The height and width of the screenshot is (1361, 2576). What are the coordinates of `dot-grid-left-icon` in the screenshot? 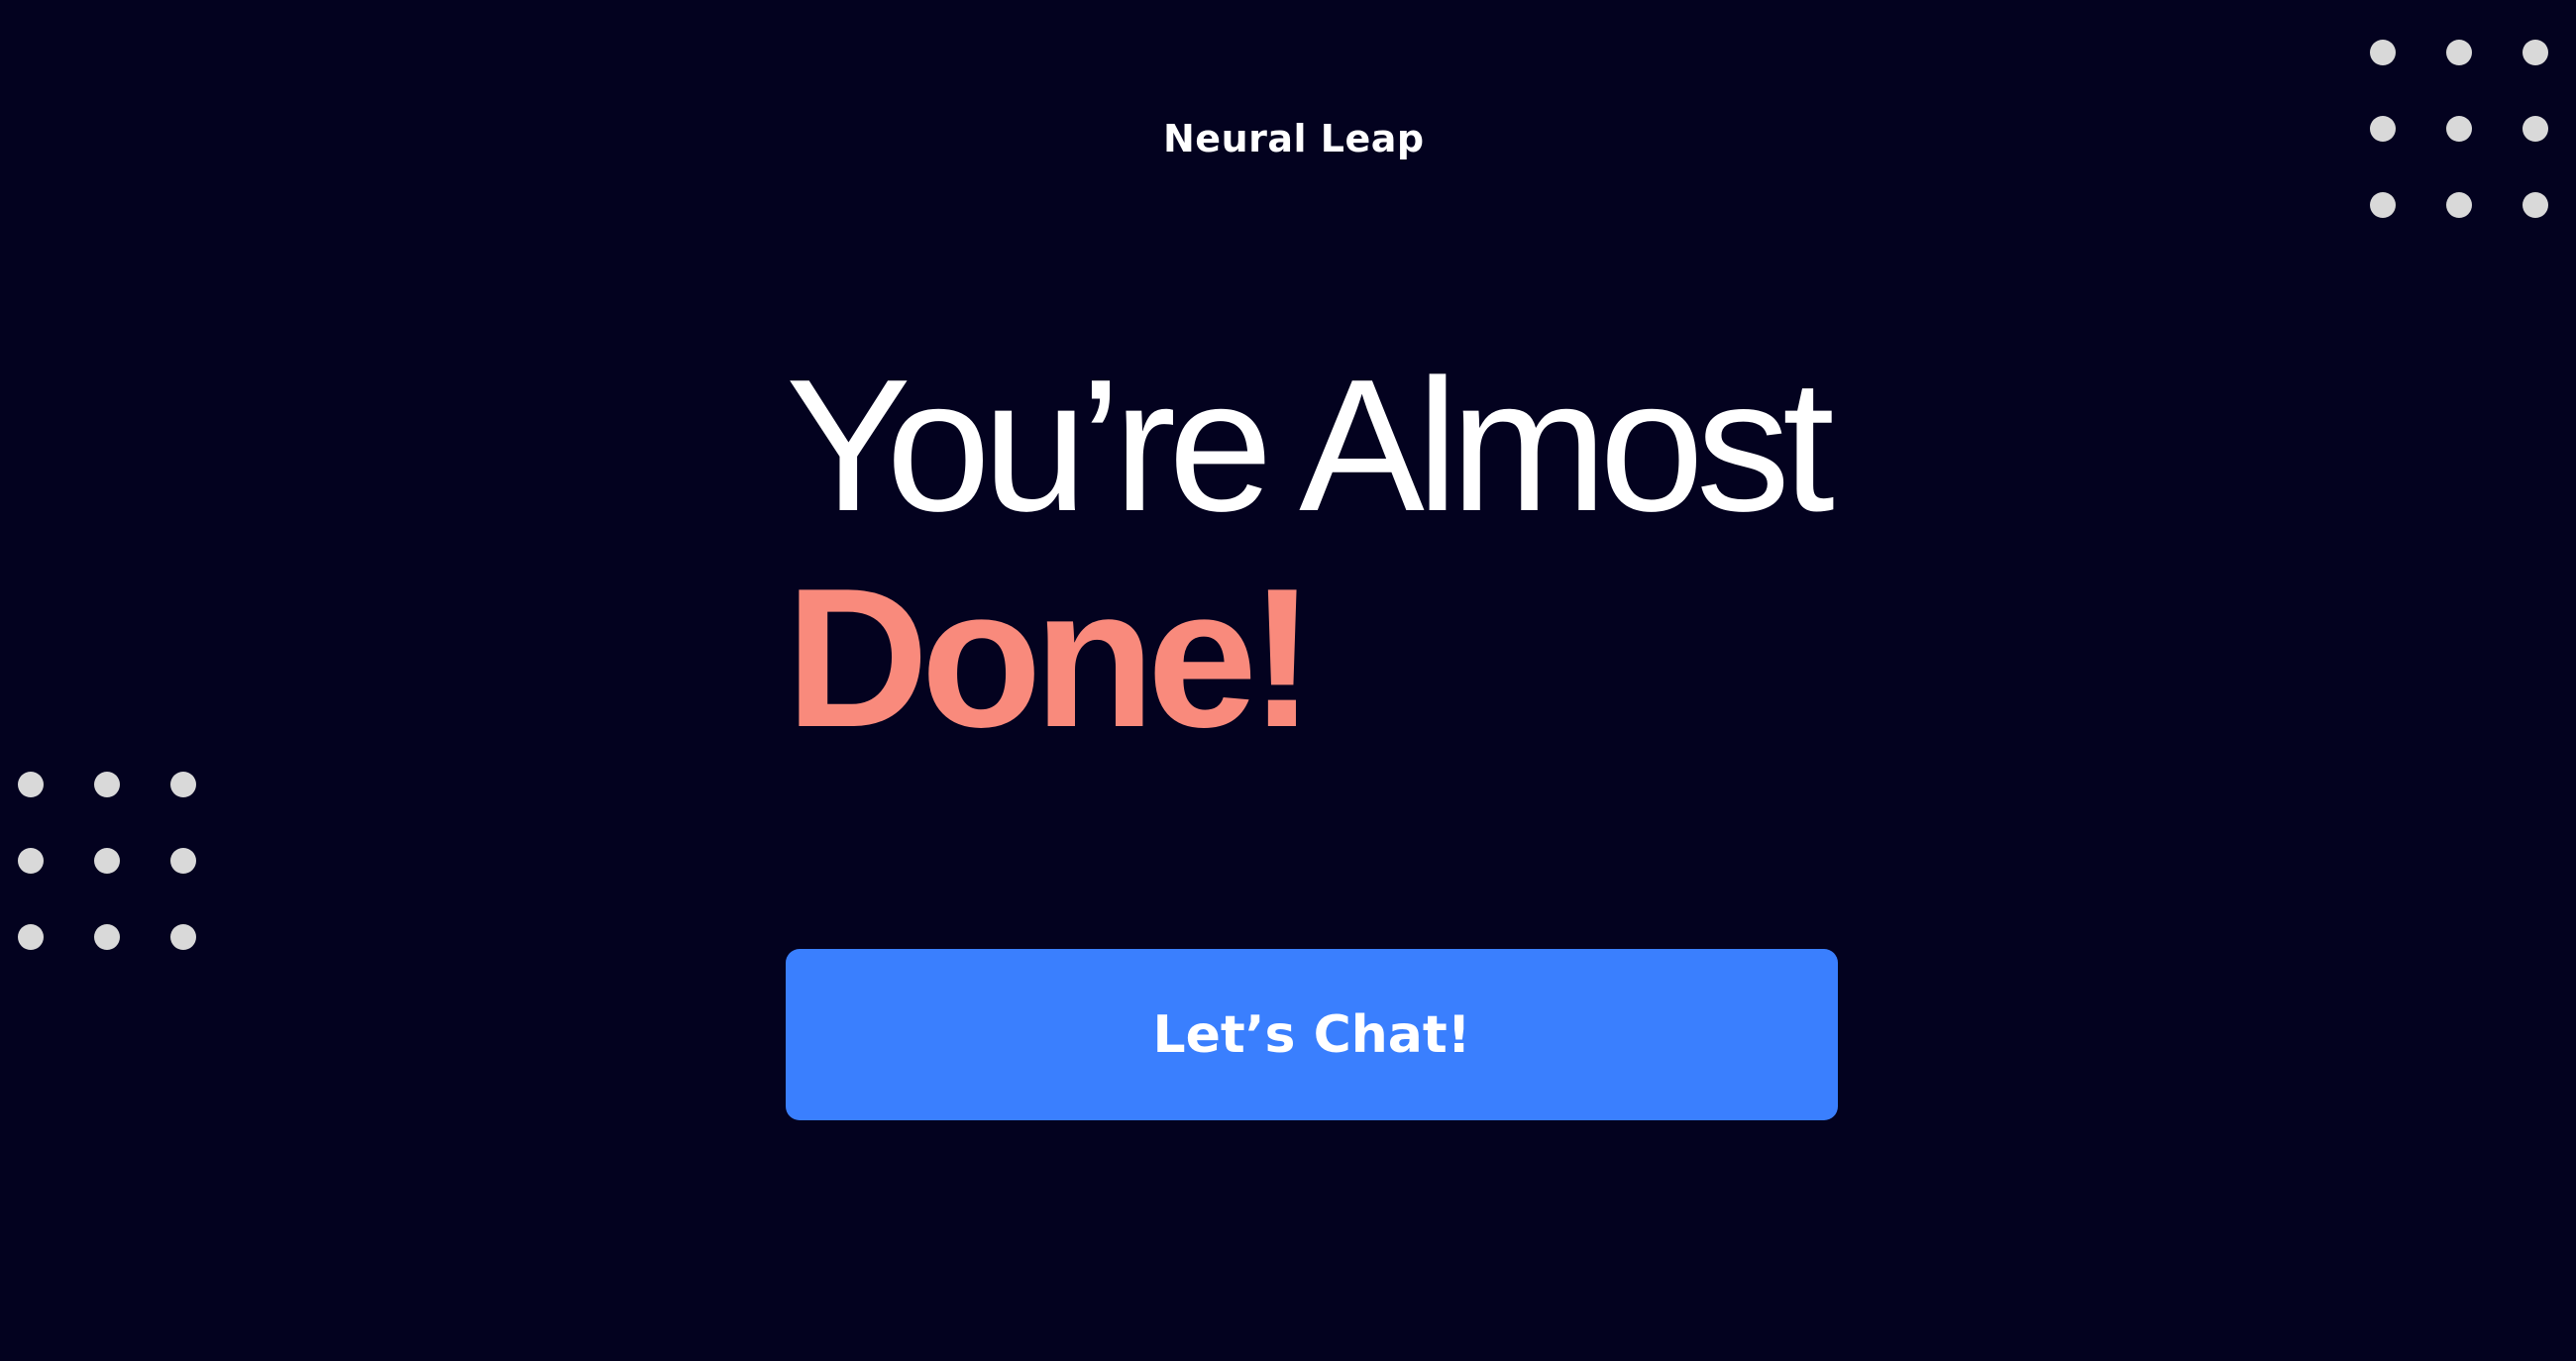 It's located at (107, 861).